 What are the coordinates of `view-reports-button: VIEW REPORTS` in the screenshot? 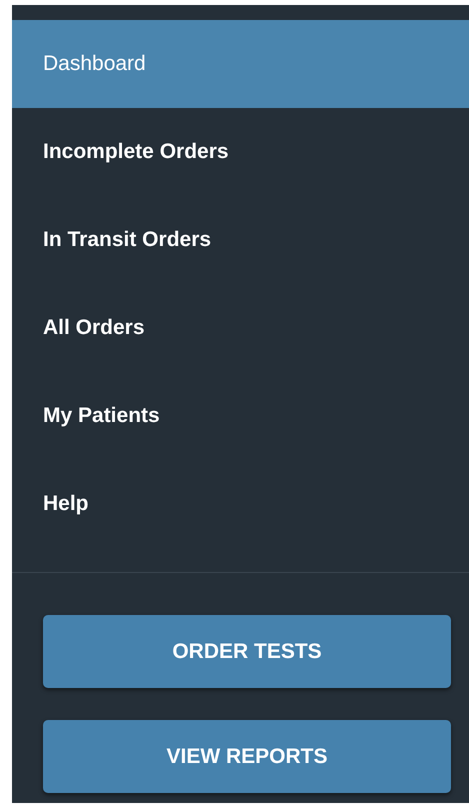 It's located at (247, 756).